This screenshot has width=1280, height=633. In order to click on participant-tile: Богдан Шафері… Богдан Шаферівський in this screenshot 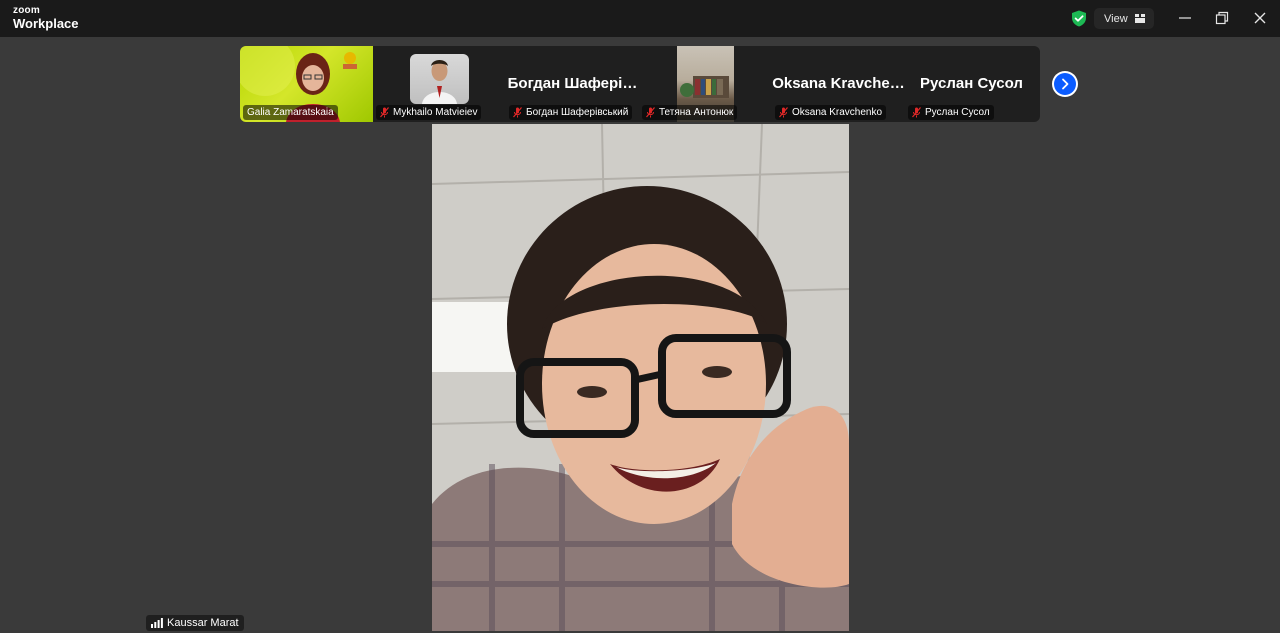, I will do `click(572, 84)`.